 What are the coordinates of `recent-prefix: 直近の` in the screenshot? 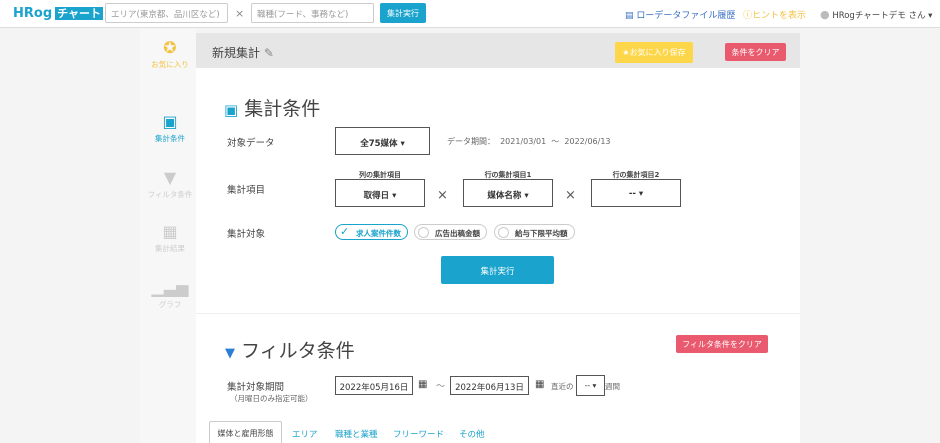 It's located at (562, 386).